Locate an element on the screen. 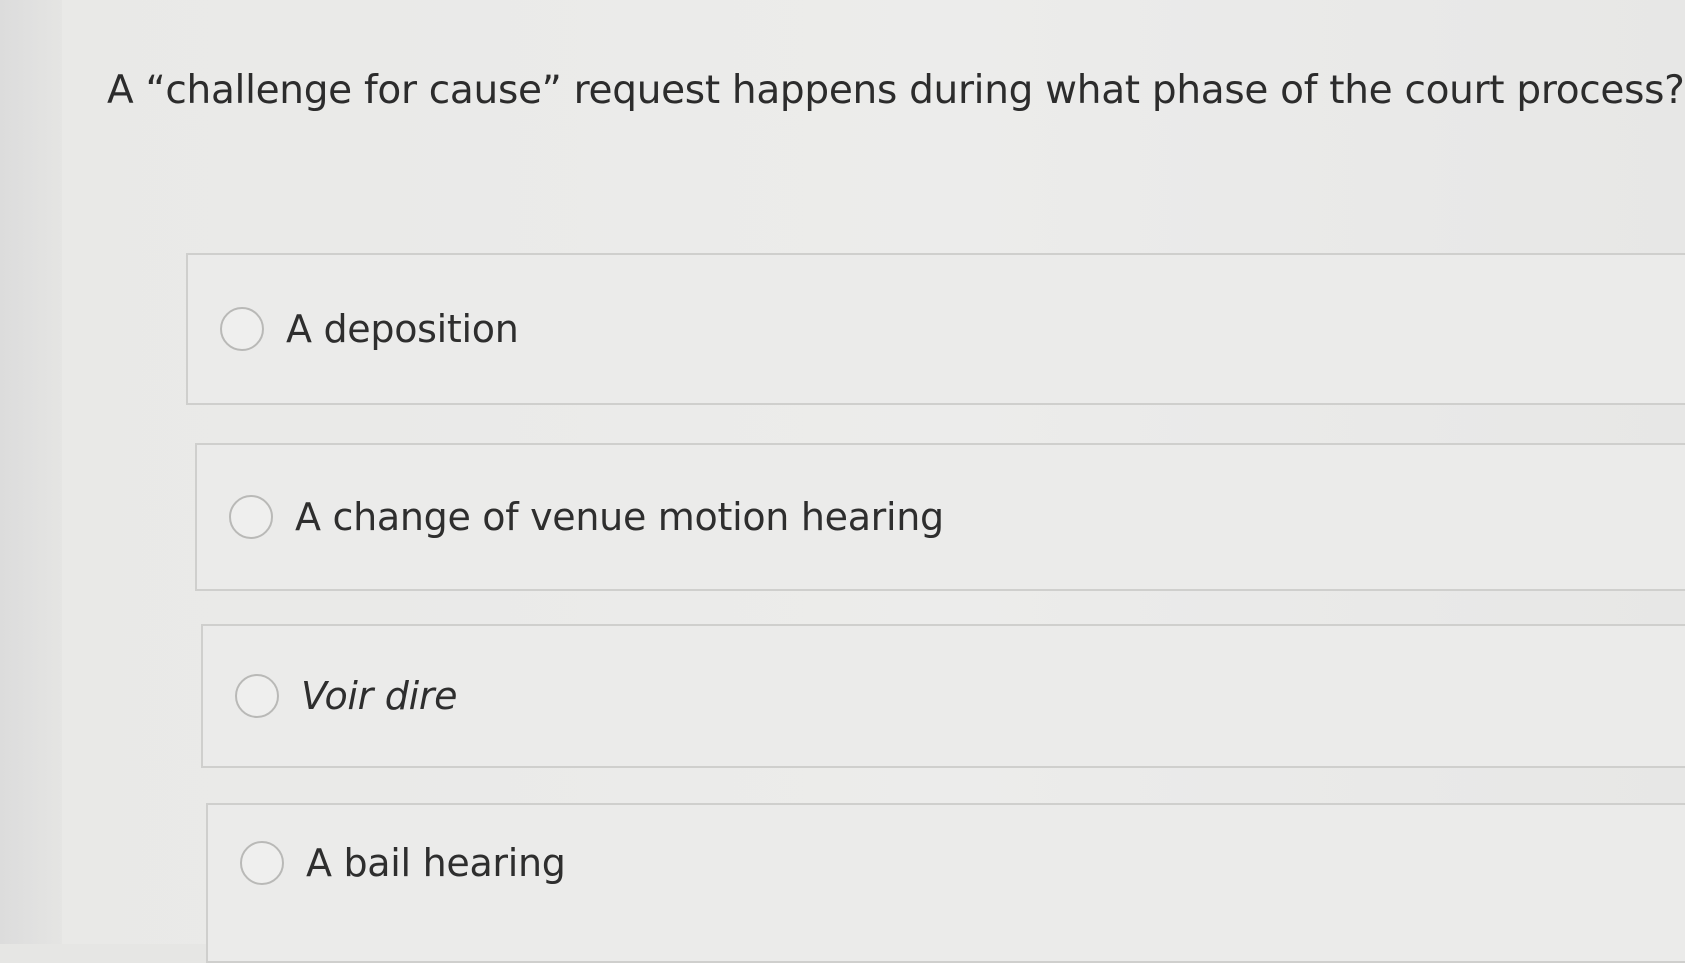  choice-option-3: Voir dire is located at coordinates (943, 696).